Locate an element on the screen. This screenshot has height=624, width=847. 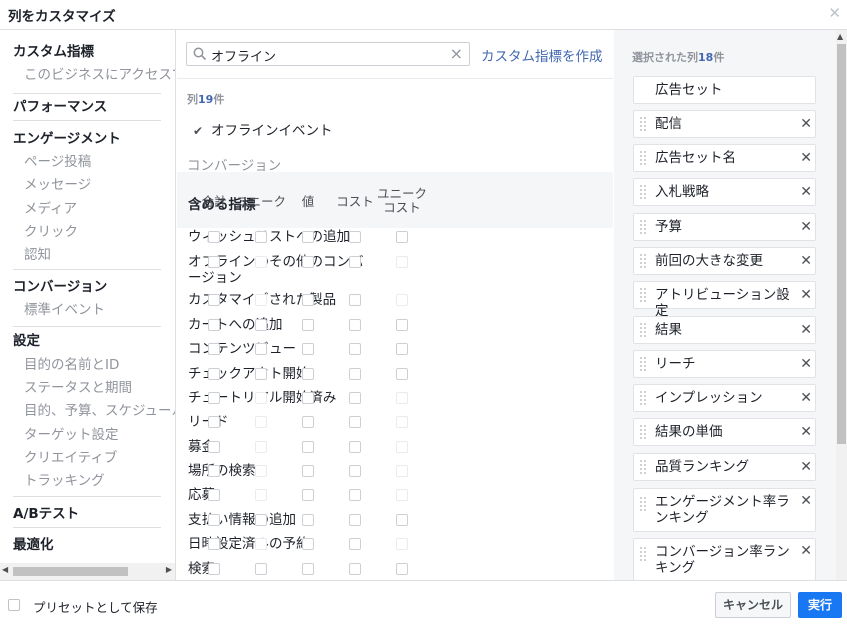
nav-subitem: 目的の名前とID is located at coordinates (71, 363).